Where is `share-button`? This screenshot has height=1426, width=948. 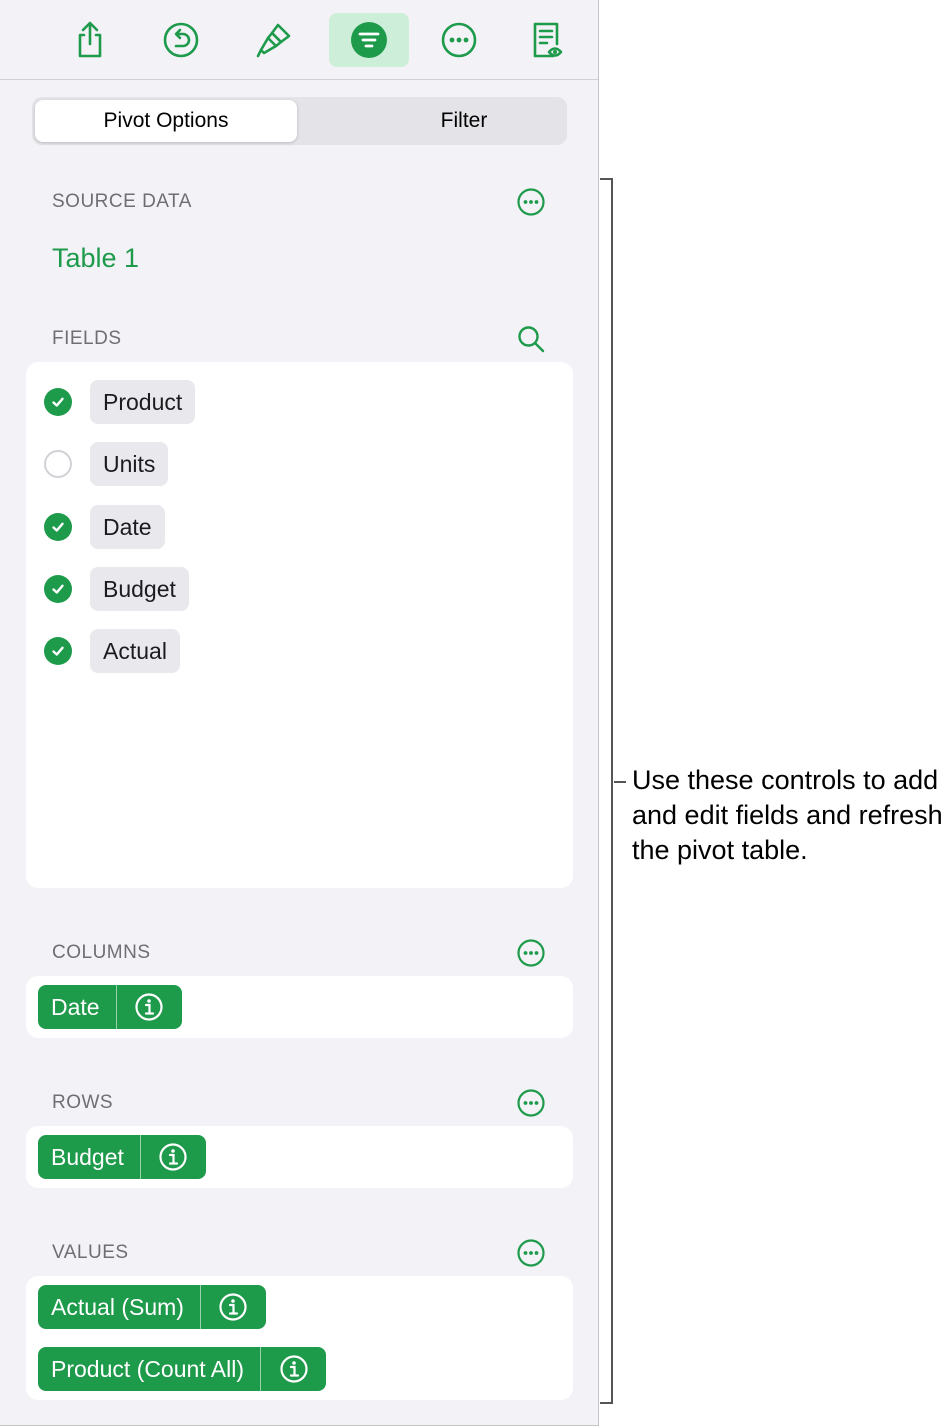 share-button is located at coordinates (90, 40).